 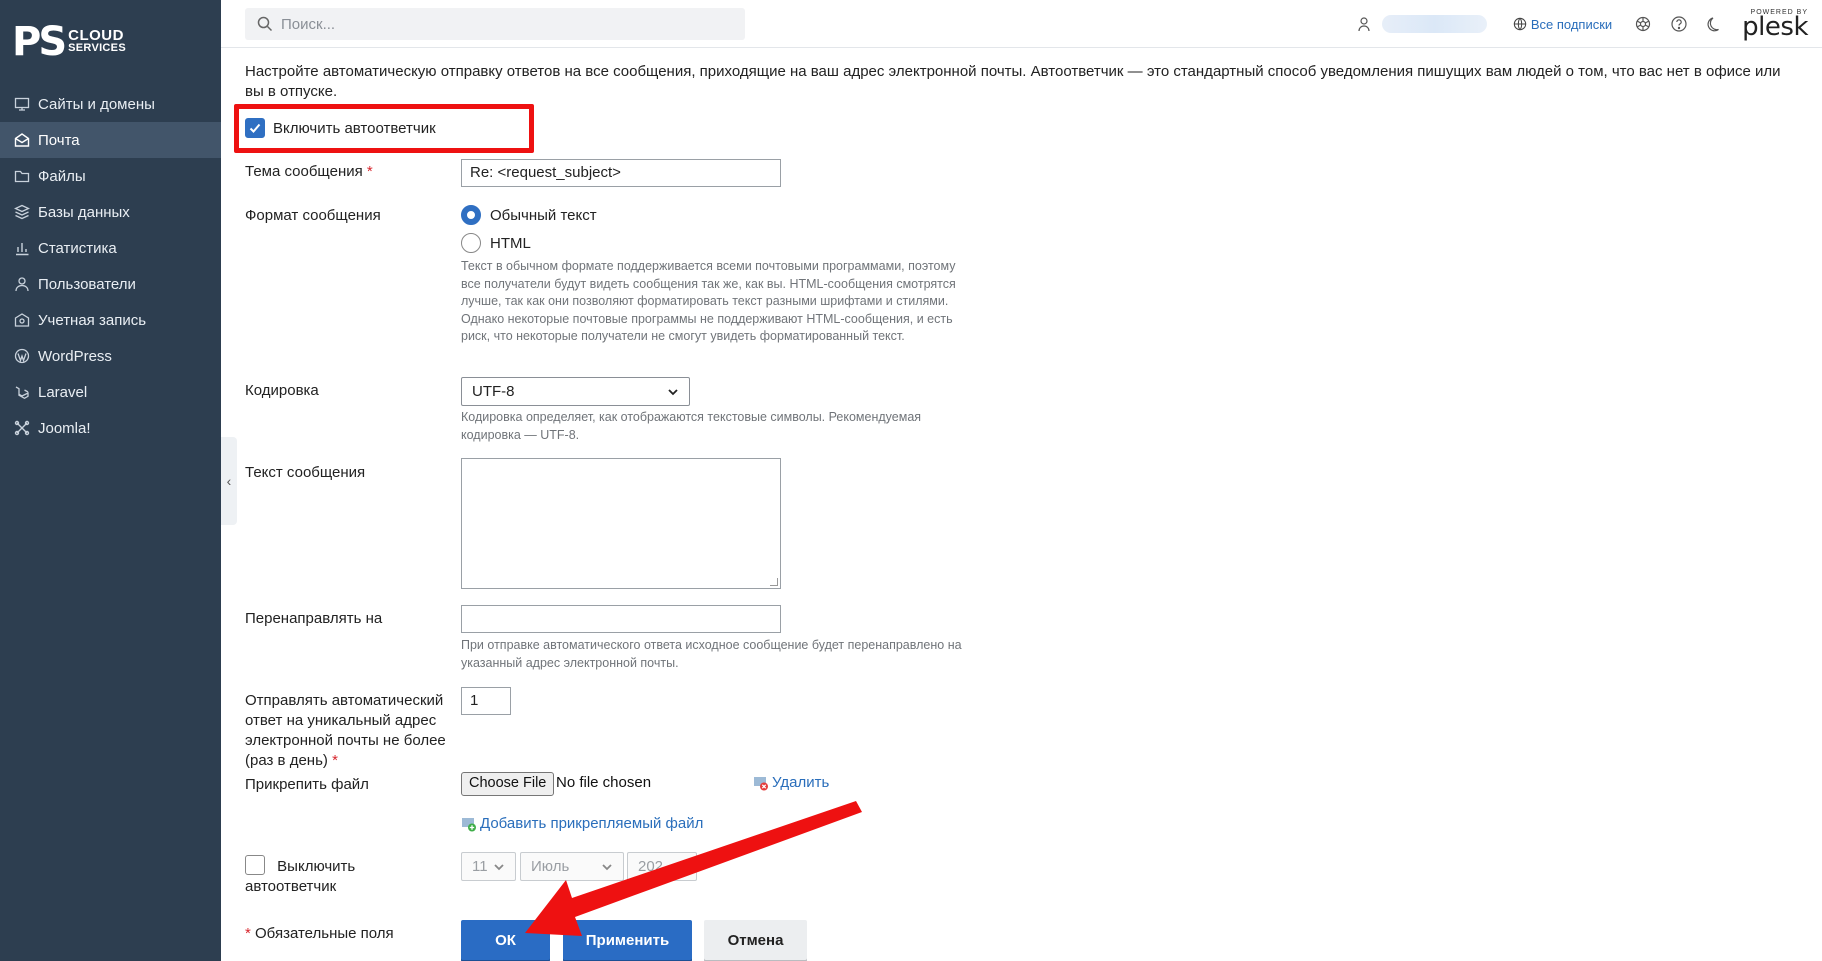 I want to click on sidebar-item-label: Пользователи, so click(x=87, y=284).